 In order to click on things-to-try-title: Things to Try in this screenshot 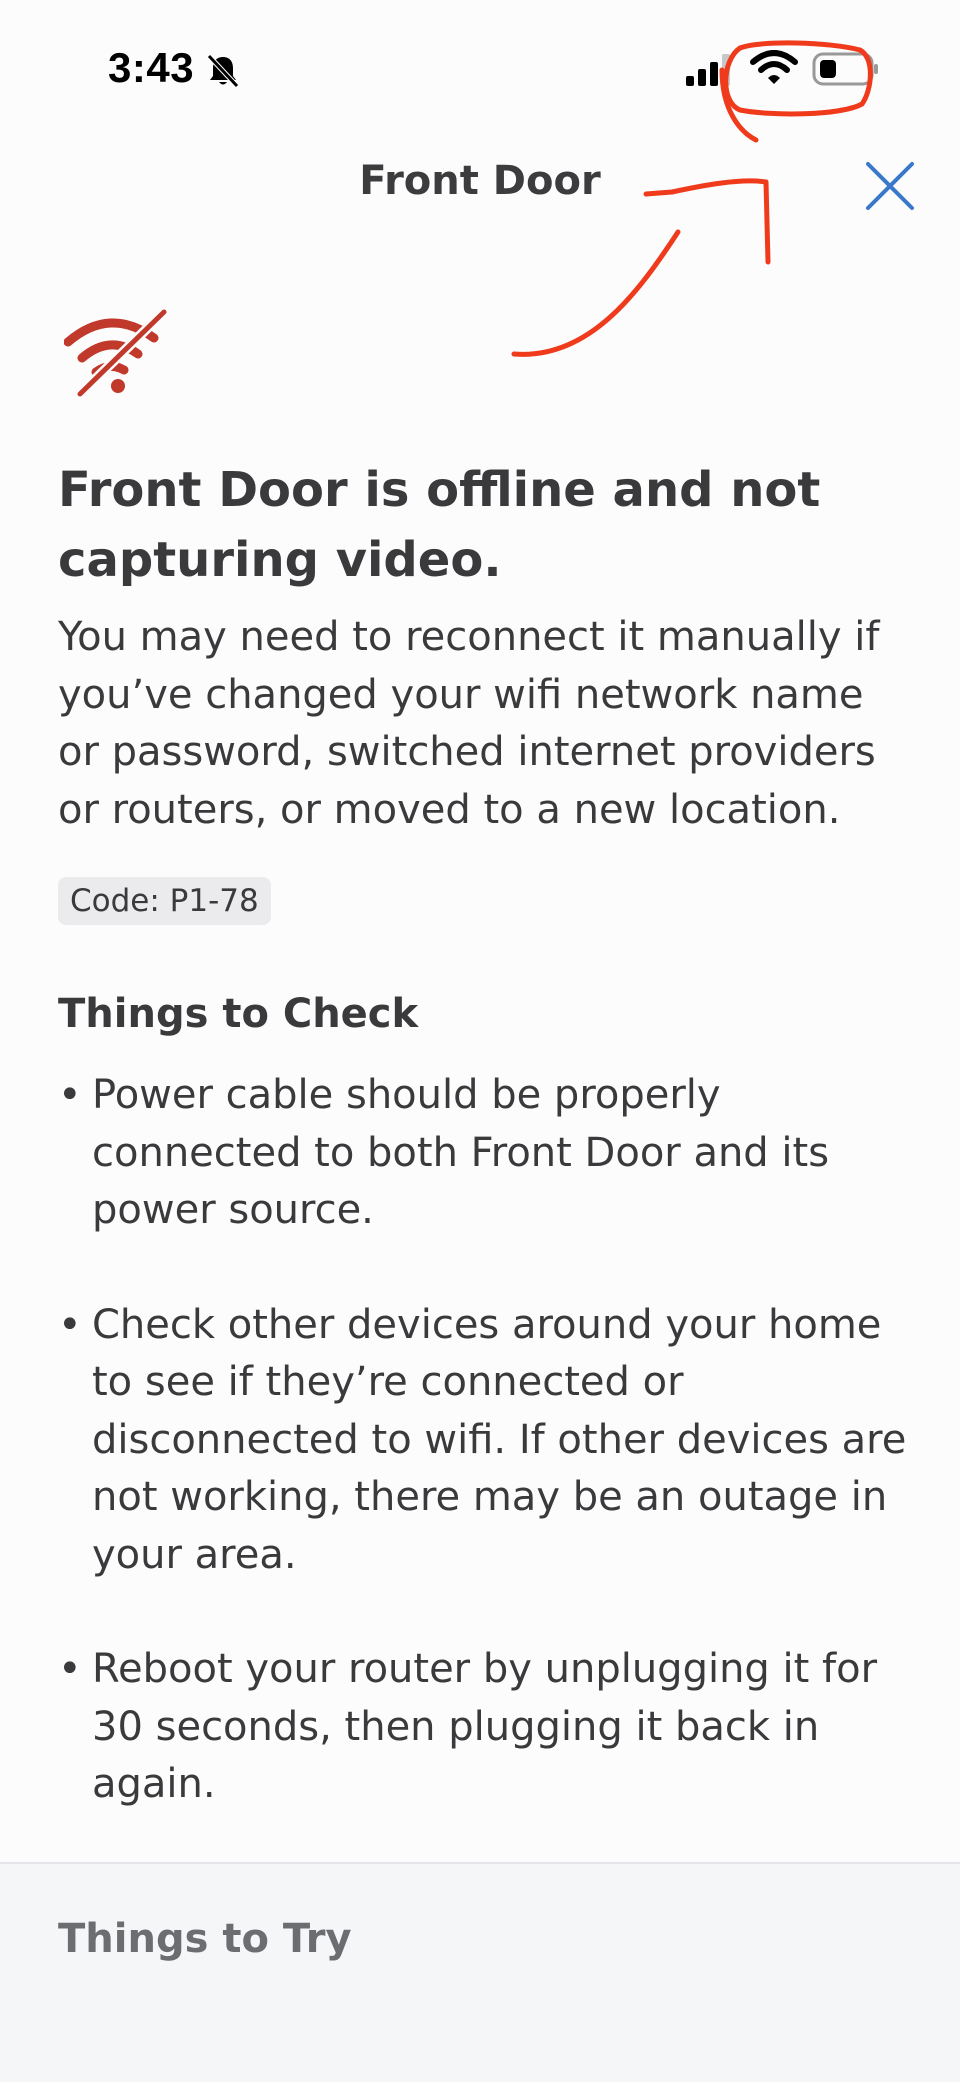, I will do `click(205, 1939)`.